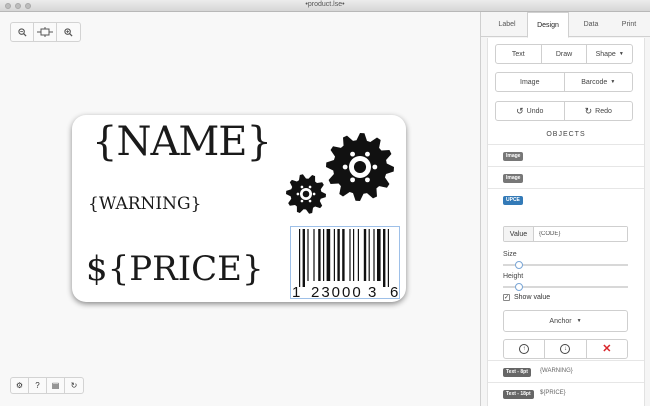 This screenshot has height=406, width=650. I want to click on height-label: Height, so click(513, 276).